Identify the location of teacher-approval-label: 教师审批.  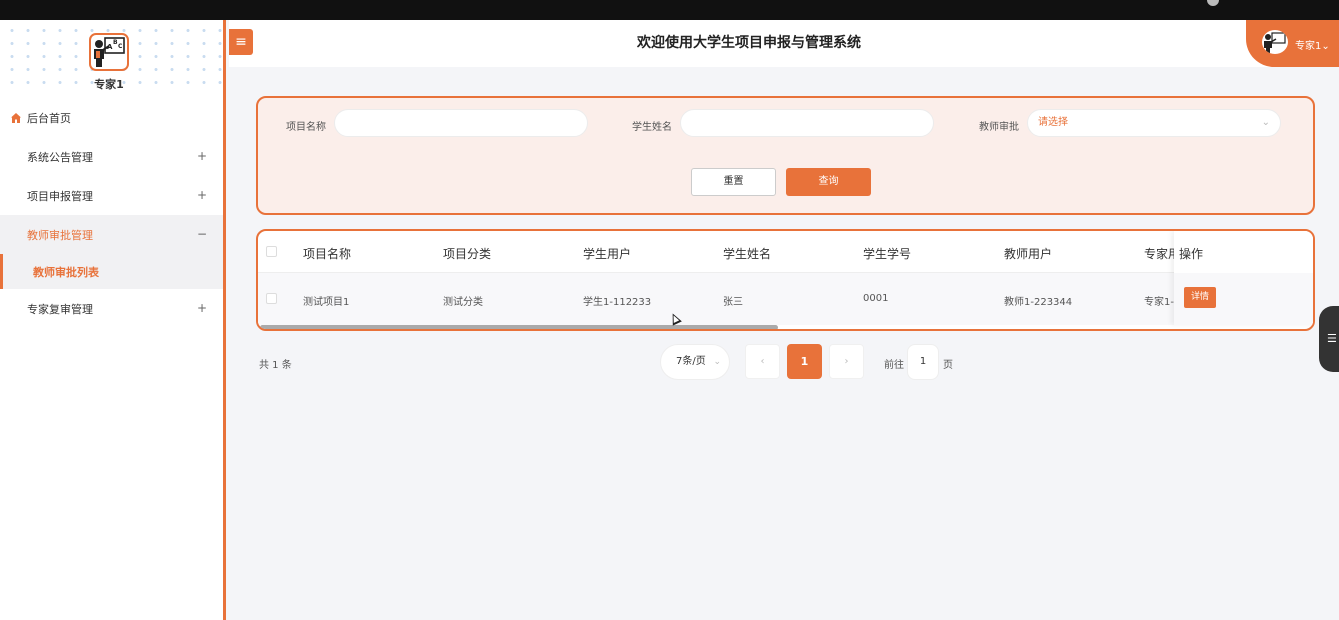
(999, 127).